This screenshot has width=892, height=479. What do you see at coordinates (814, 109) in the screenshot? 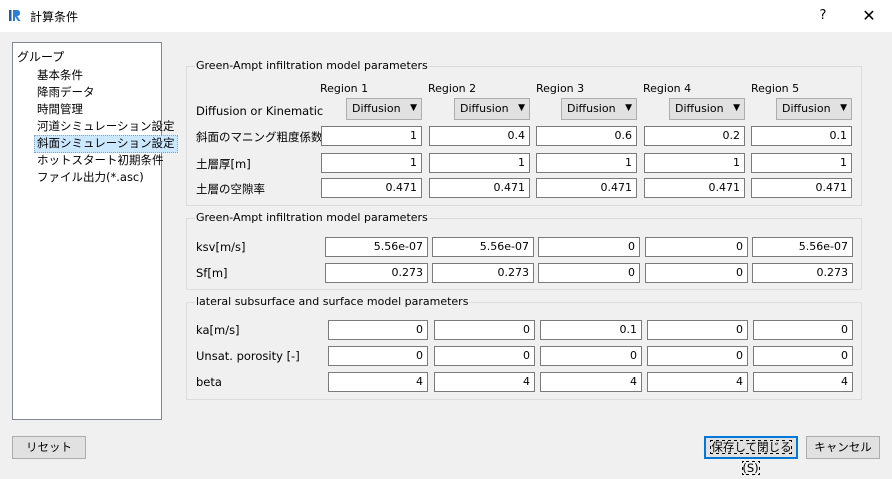
I see `region-5-method-select: Diffusion ▼` at bounding box center [814, 109].